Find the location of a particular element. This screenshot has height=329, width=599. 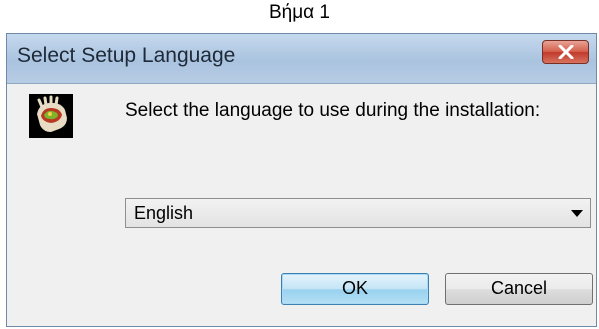

language-select: English is located at coordinates (358, 213).